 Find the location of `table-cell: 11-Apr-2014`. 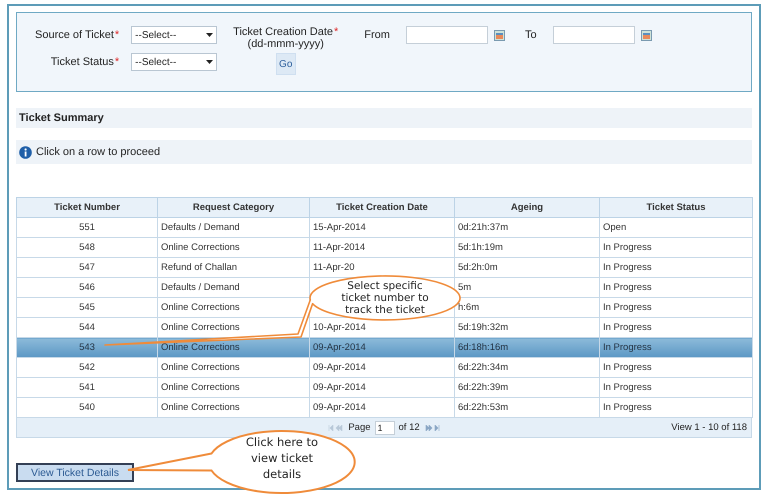

table-cell: 11-Apr-2014 is located at coordinates (382, 248).